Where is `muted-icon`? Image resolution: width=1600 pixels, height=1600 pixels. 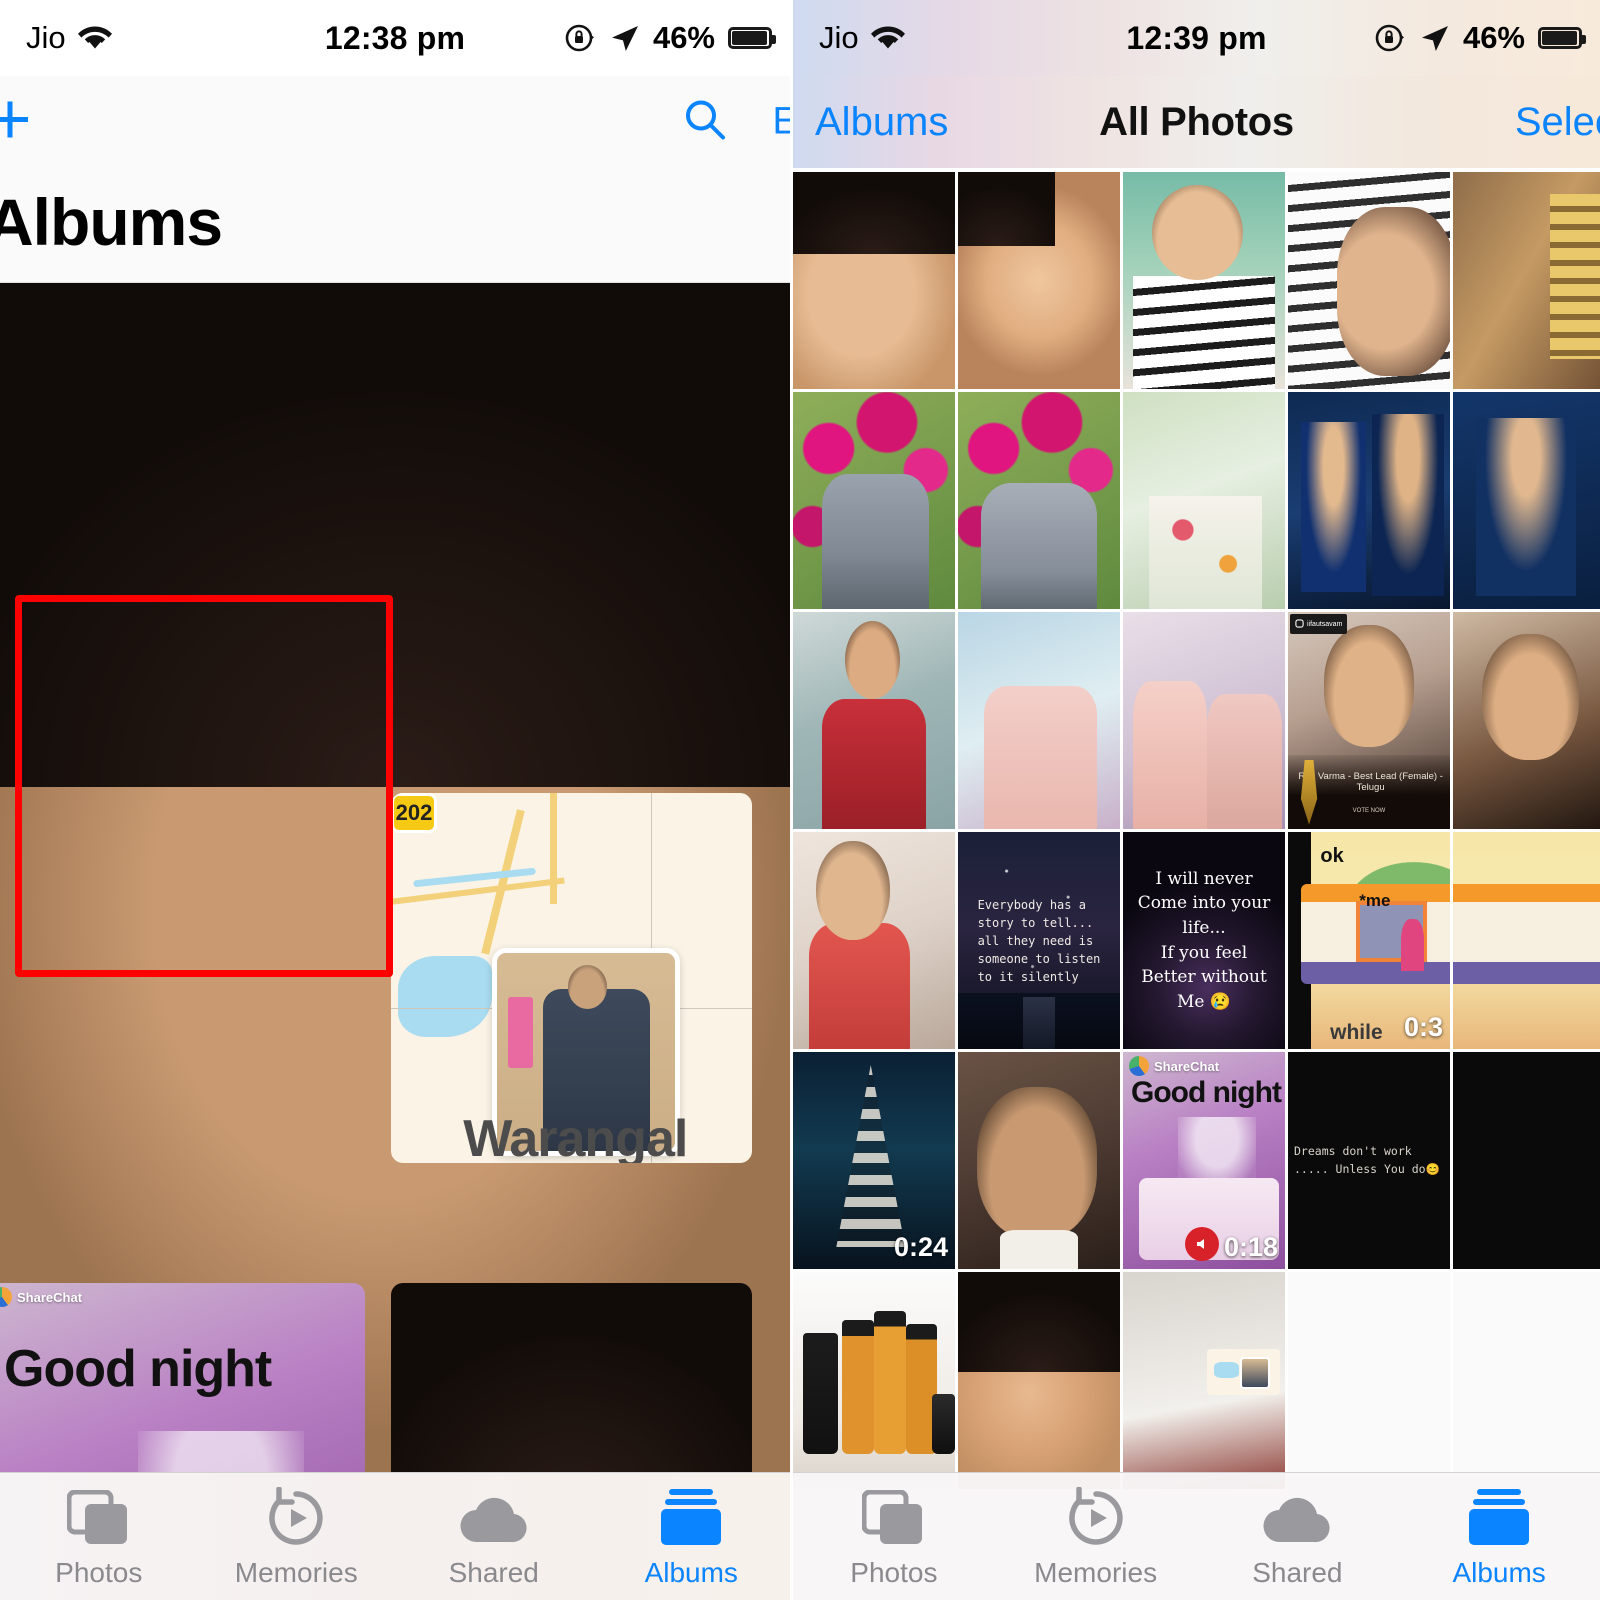 muted-icon is located at coordinates (1202, 1244).